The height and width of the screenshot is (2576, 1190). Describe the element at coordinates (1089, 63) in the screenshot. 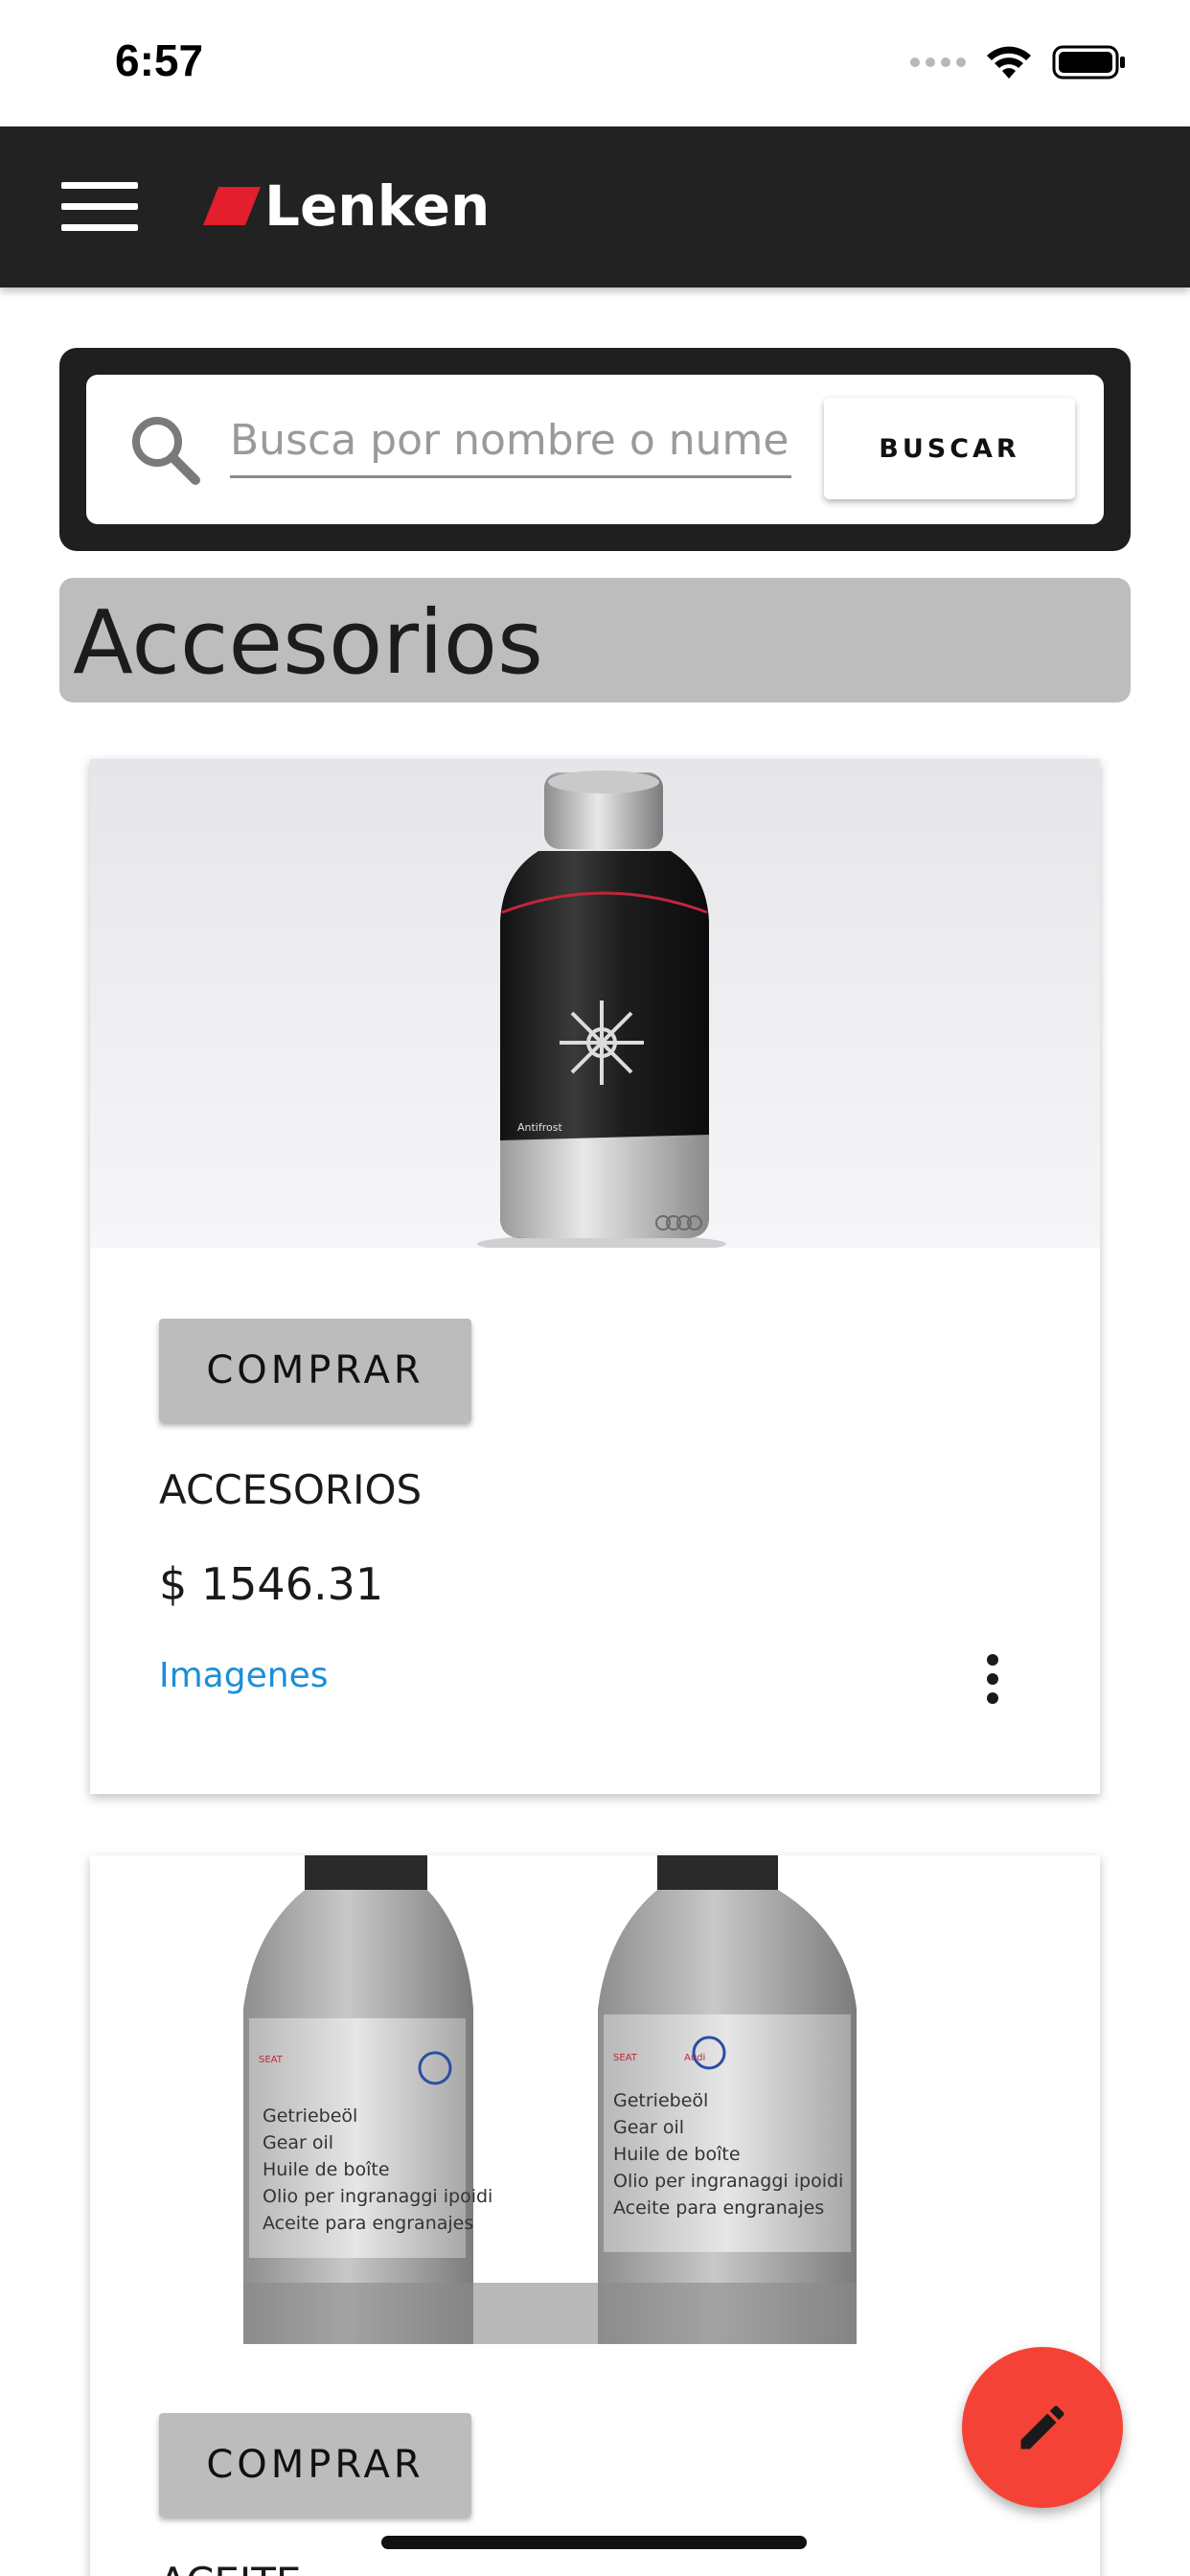

I see `battery-icon` at that location.